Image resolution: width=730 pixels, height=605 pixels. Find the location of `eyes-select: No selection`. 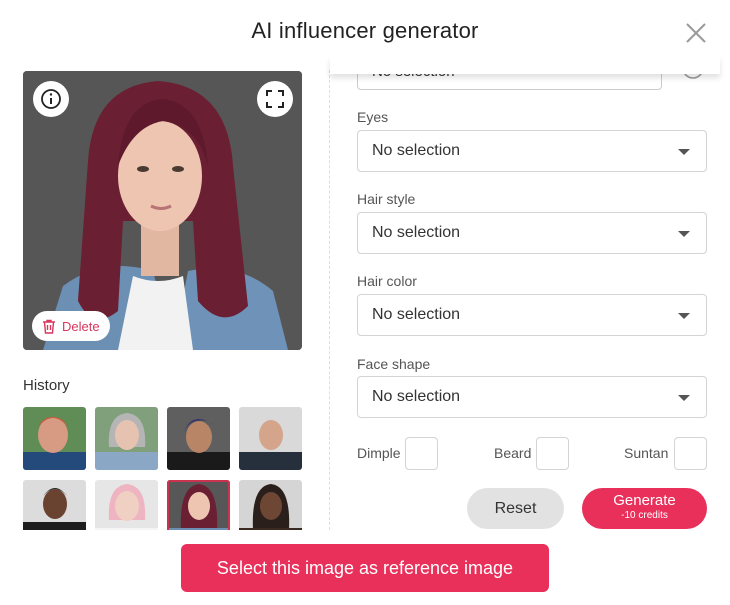

eyes-select: No selection is located at coordinates (532, 151).